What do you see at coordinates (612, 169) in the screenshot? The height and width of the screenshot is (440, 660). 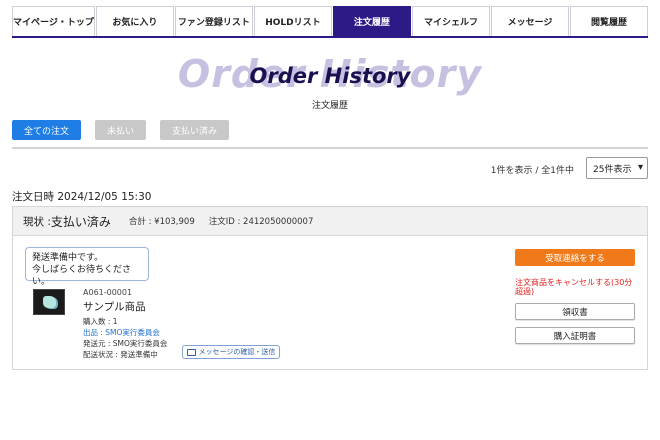 I see `per-page-value: 25件表示` at bounding box center [612, 169].